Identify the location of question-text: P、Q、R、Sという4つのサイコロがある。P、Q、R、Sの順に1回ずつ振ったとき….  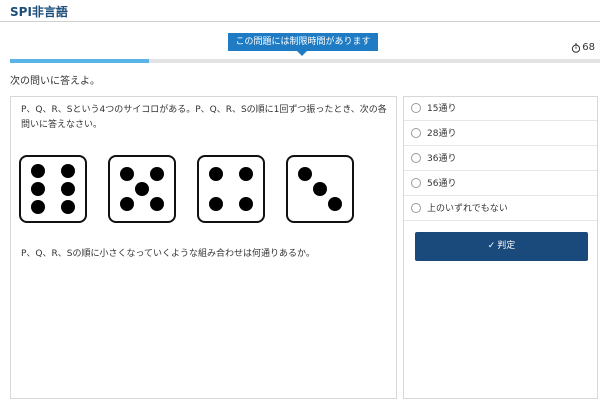
(204, 117).